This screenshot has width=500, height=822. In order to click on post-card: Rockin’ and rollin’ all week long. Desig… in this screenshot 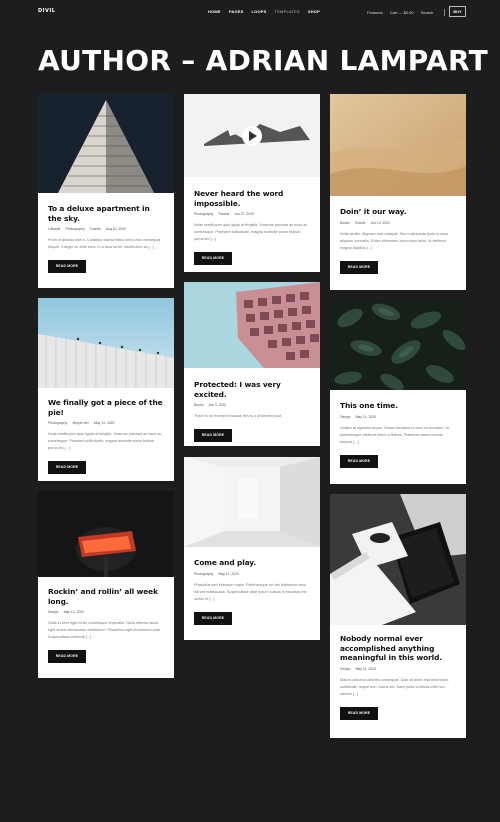, I will do `click(106, 584)`.